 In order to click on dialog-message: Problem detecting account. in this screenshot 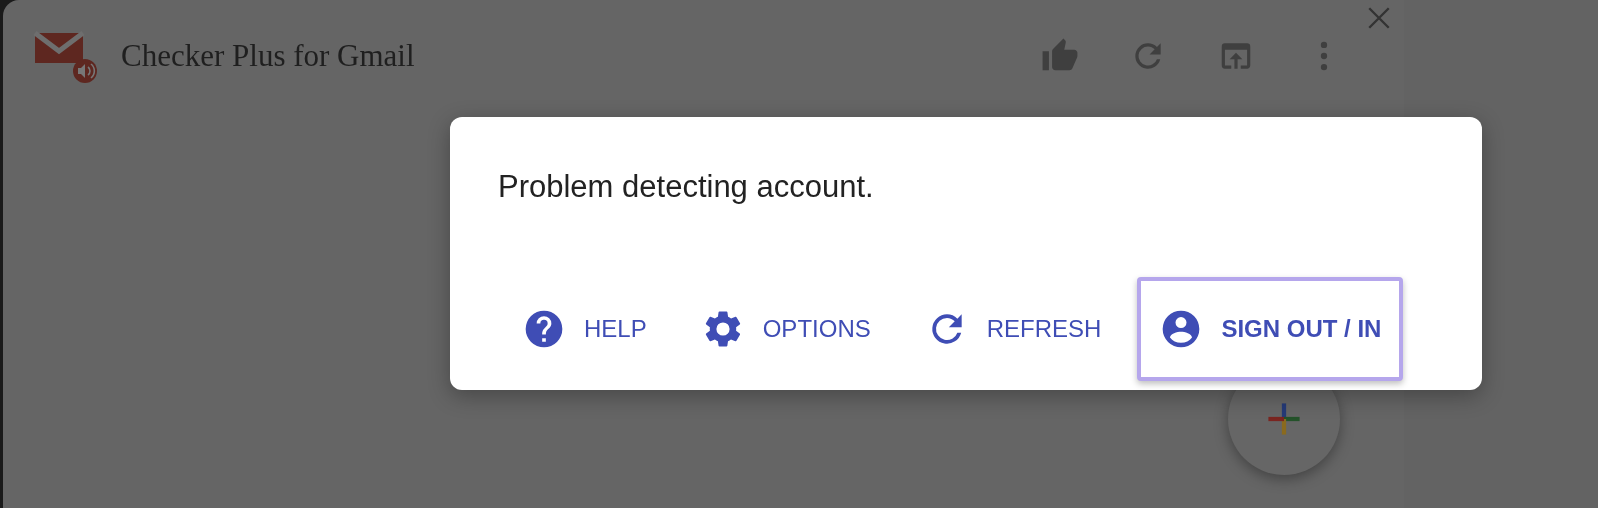, I will do `click(686, 187)`.